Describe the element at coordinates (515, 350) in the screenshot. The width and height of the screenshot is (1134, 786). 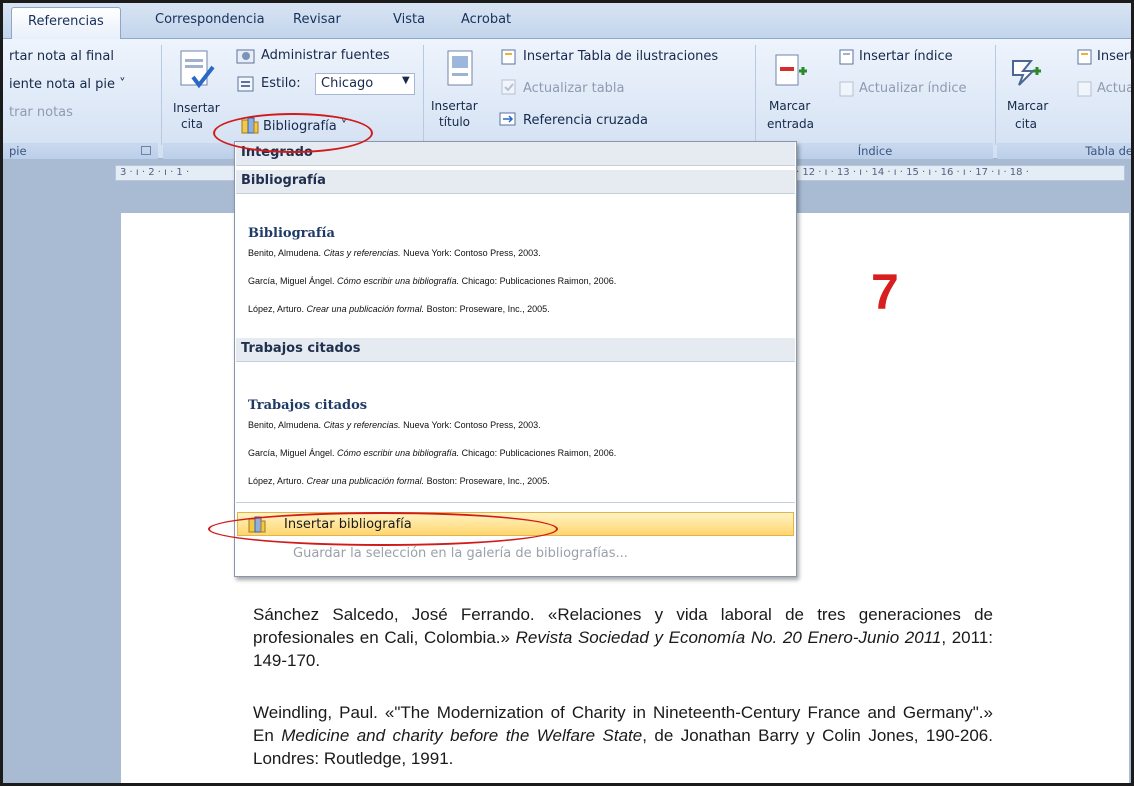
I see `section-label-works-cited: Trabajos citados` at that location.